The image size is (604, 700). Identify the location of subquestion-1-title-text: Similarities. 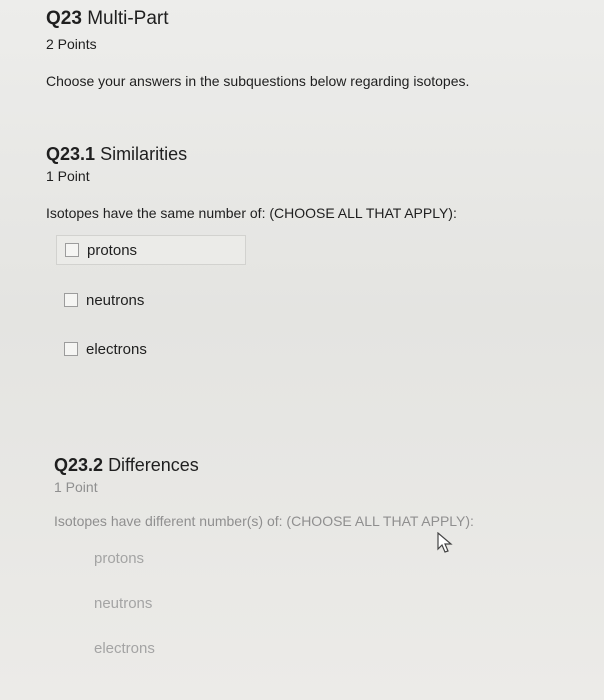
(144, 154).